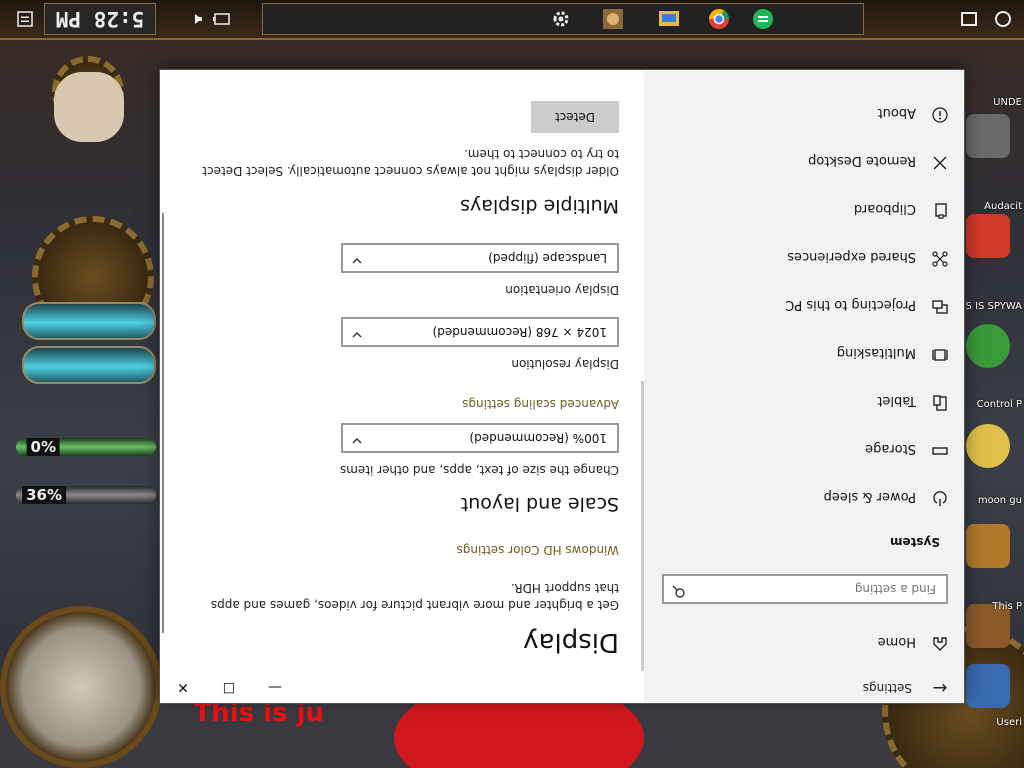 The width and height of the screenshot is (1024, 768). I want to click on taskbar-clock: 5:28 PM, so click(100, 19).